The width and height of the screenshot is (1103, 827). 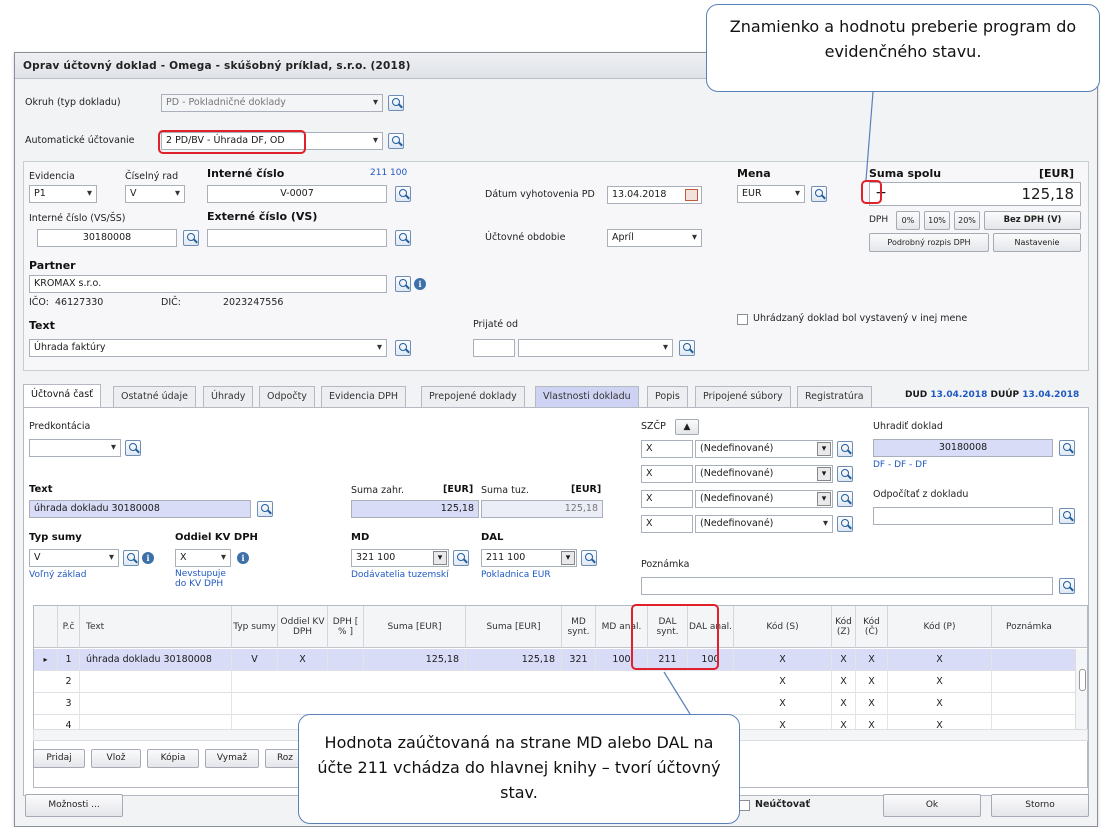 What do you see at coordinates (768, 403) in the screenshot?
I see `callout-arrows` at bounding box center [768, 403].